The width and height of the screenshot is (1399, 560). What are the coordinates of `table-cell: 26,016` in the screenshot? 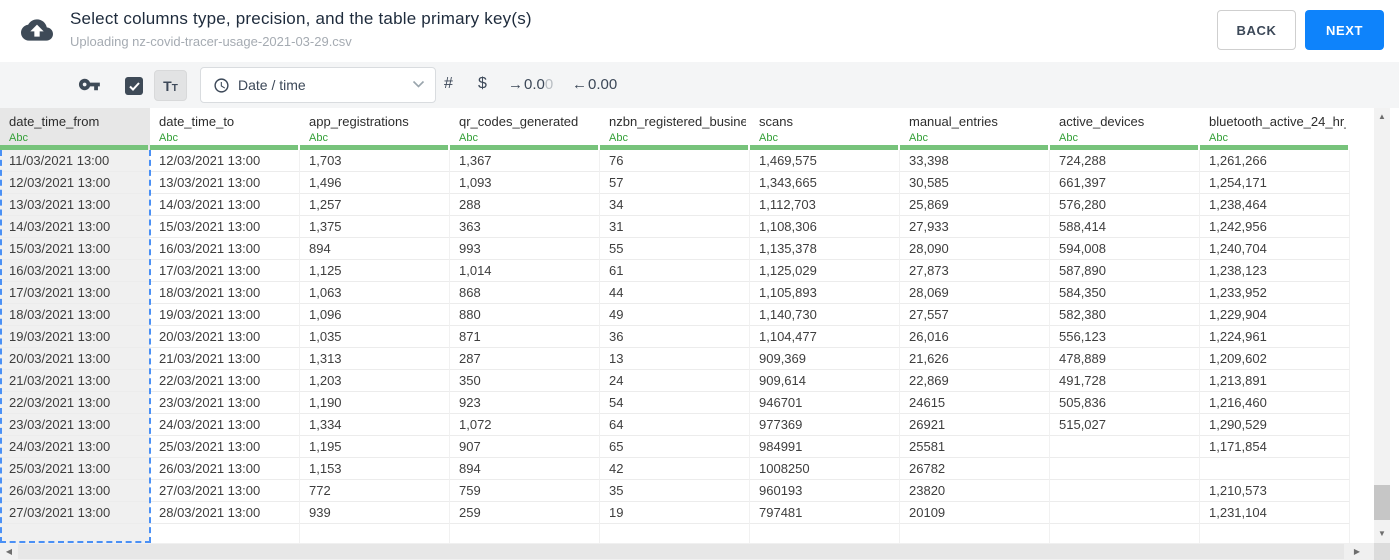 It's located at (975, 337).